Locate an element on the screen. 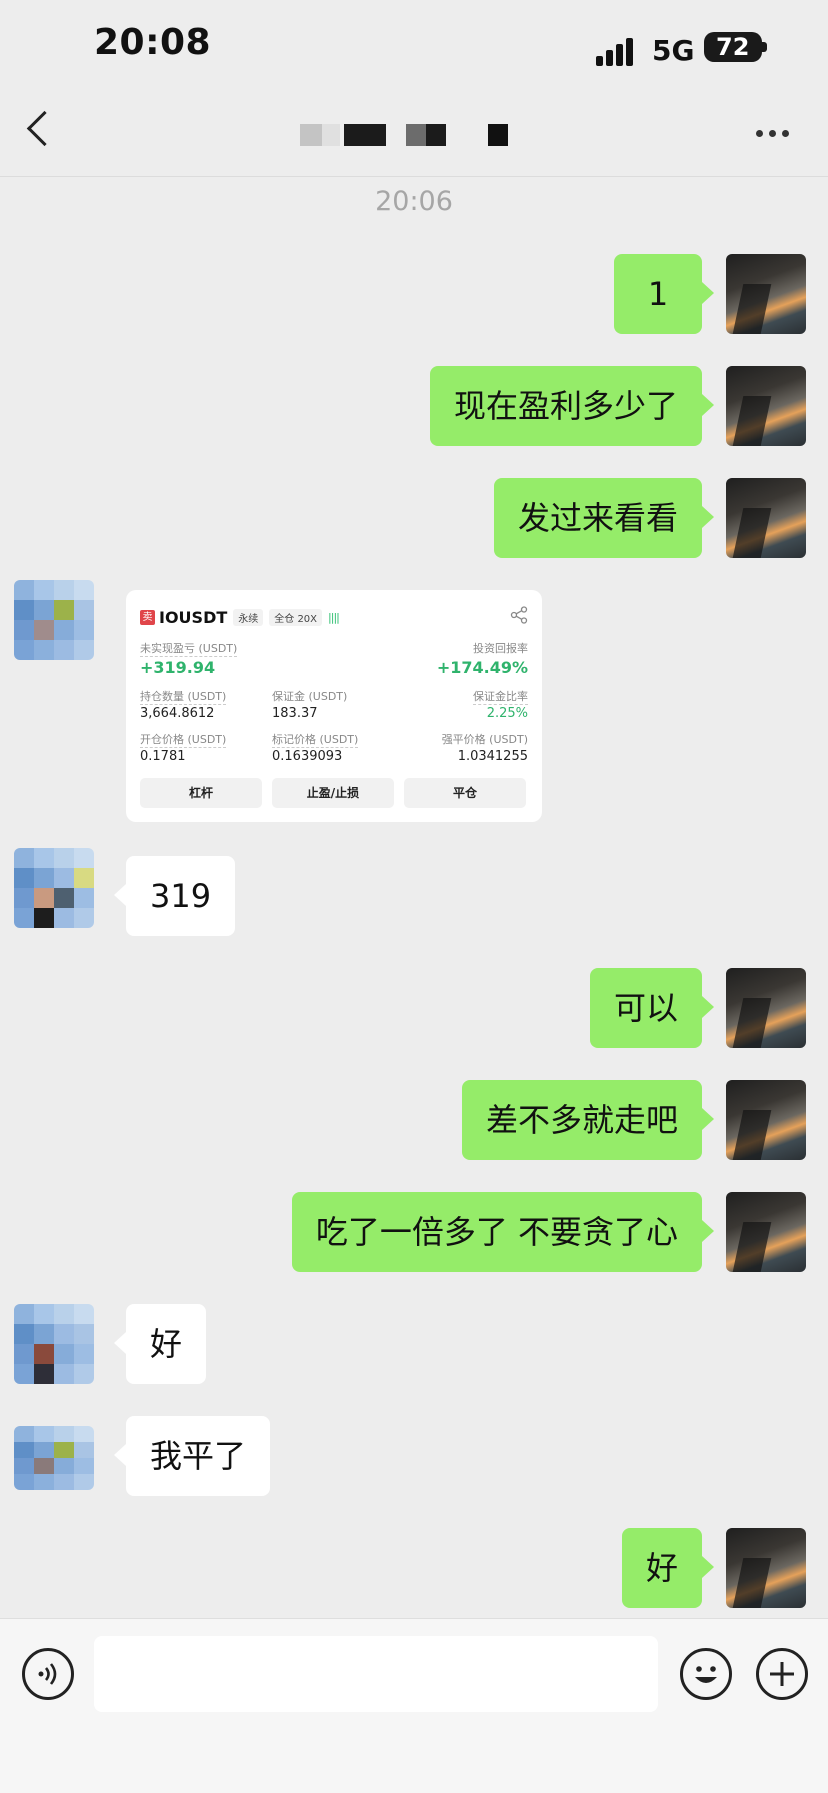 The height and width of the screenshot is (1793, 828). message-bubble-me: 吃了一倍多了 不要贪了心 is located at coordinates (503, 1232).